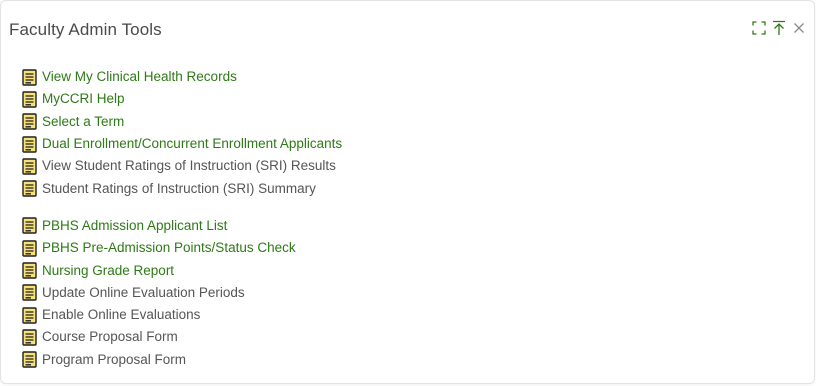 This screenshot has height=386, width=816. I want to click on tool-list-item: PBHS Pre-Admission Points/Status Check, so click(182, 248).